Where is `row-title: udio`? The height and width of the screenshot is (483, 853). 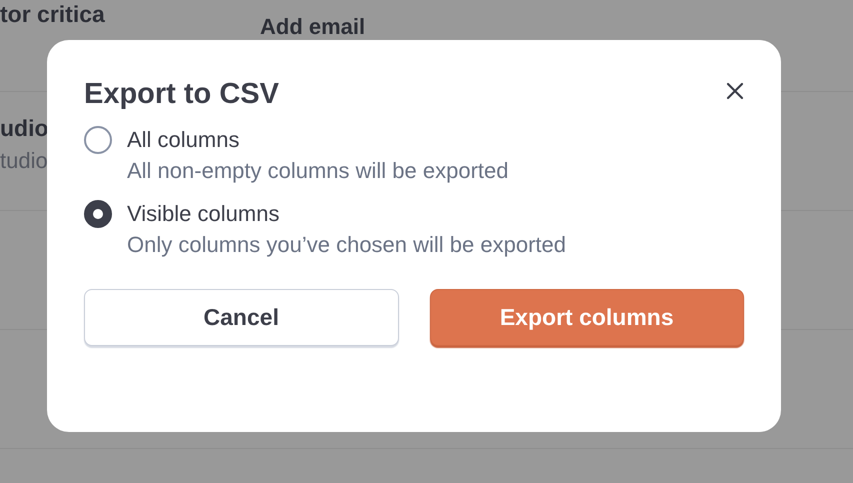
row-title: udio is located at coordinates (24, 128).